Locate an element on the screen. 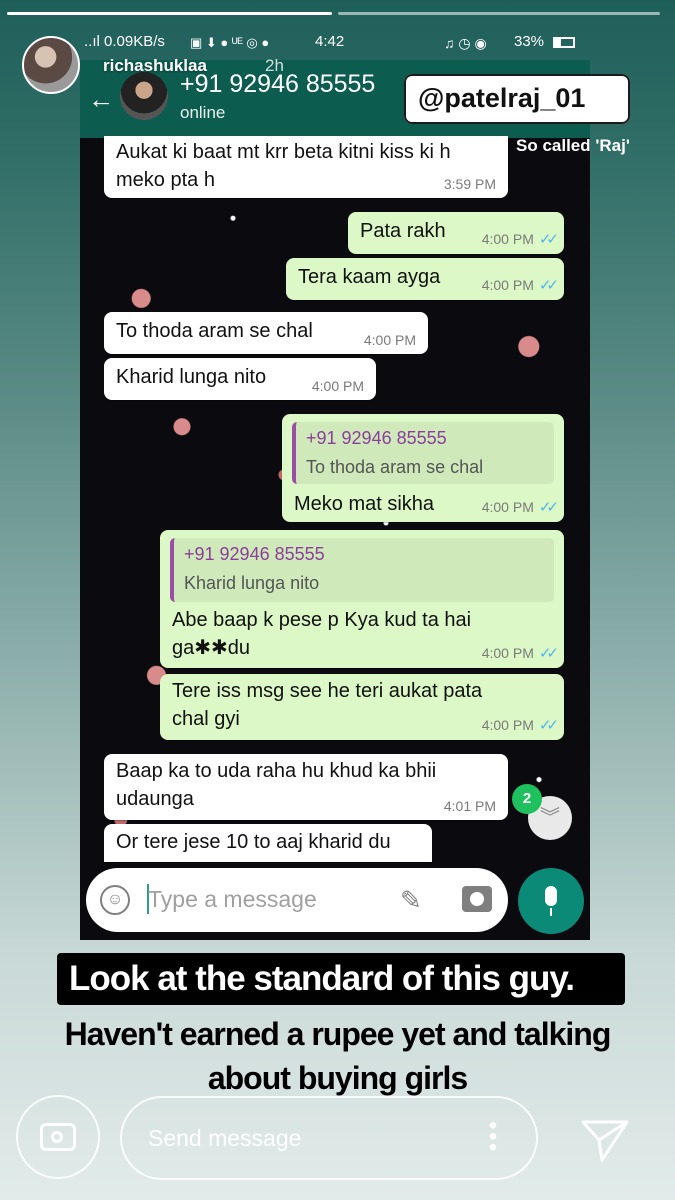  unread-badge: 2 is located at coordinates (527, 799).